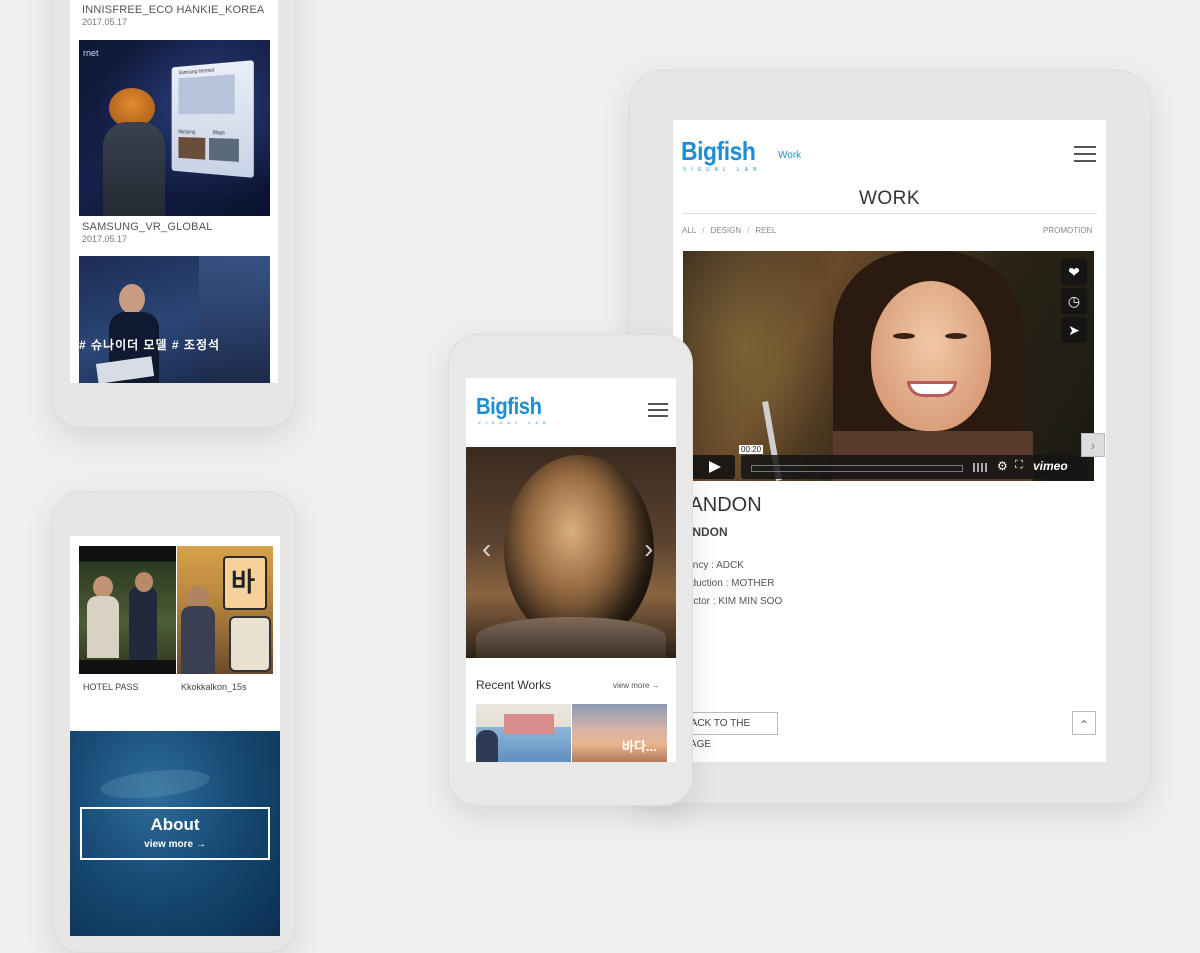  I want to click on nav-work-label: Work, so click(789, 155).